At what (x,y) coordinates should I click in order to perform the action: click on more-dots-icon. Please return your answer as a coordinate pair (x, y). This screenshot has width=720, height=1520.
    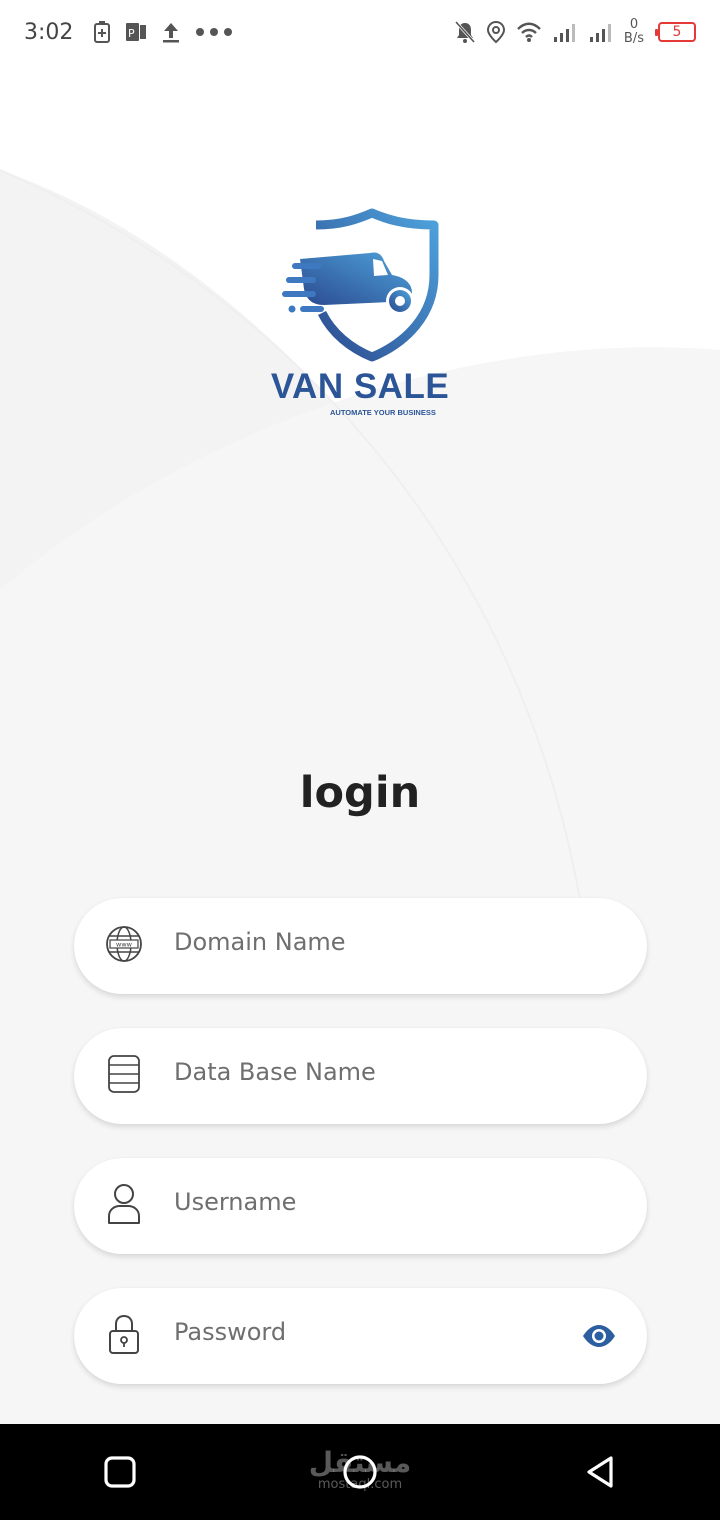
    Looking at the image, I should click on (214, 32).